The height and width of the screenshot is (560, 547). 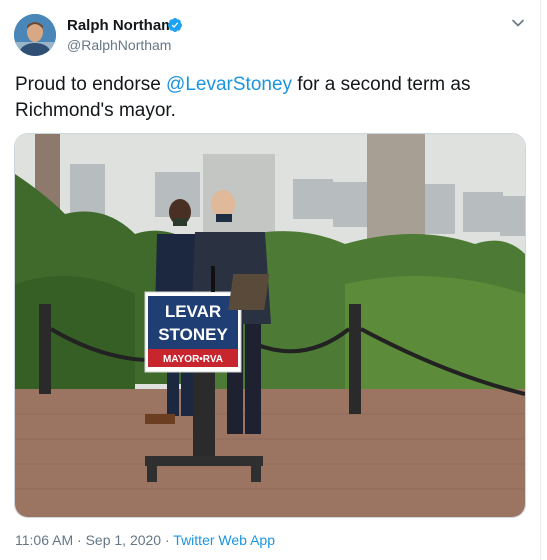 I want to click on verified-badge-icon, so click(x=174, y=25).